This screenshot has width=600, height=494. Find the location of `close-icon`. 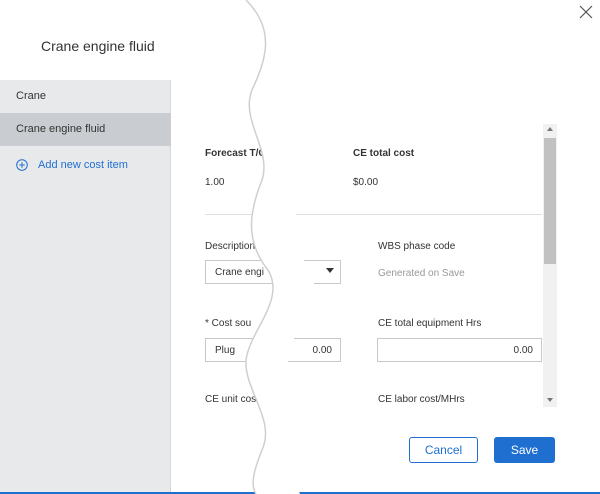

close-icon is located at coordinates (586, 12).